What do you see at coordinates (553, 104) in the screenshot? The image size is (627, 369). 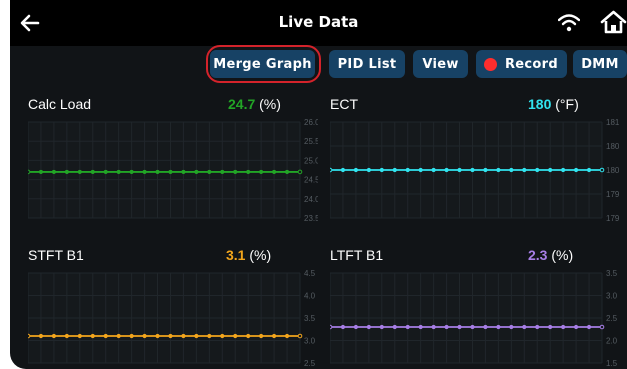 I see `panel-value: 180 (°F)` at bounding box center [553, 104].